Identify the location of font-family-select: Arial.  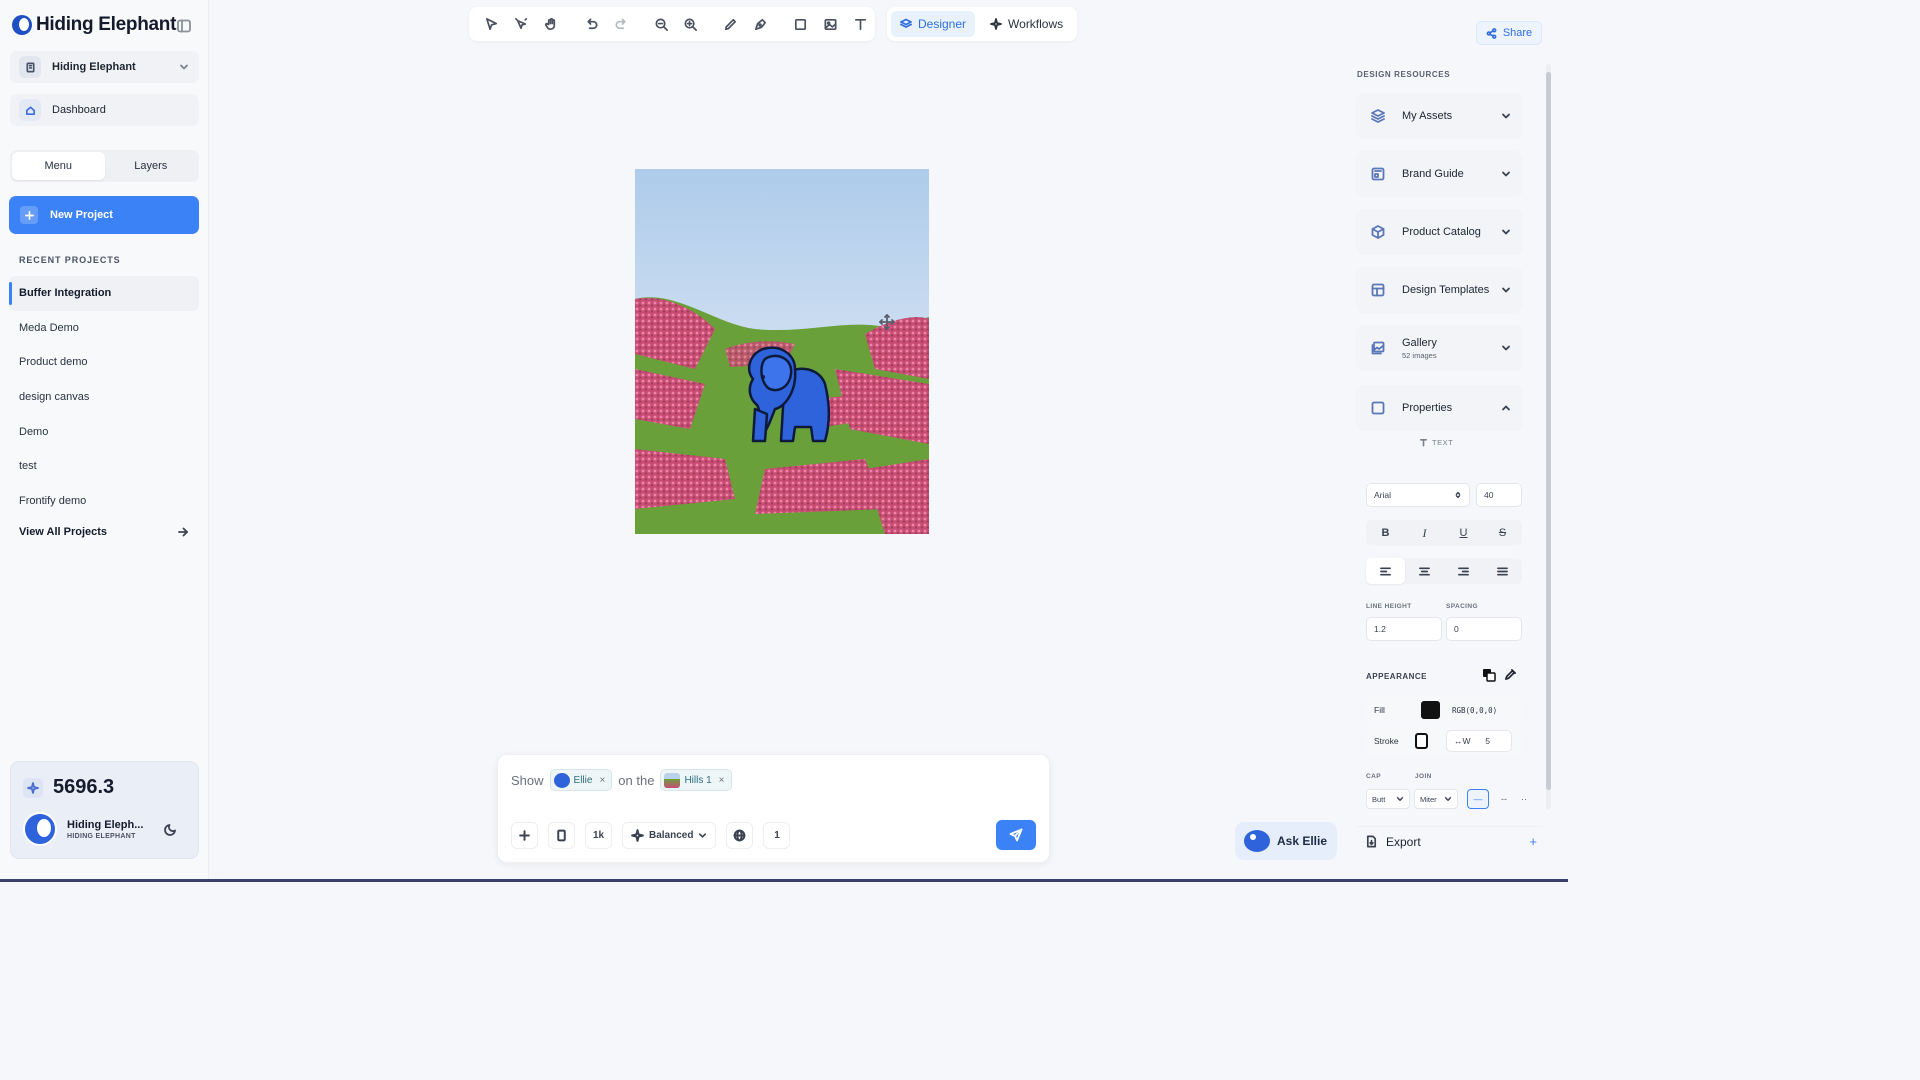
(1418, 495).